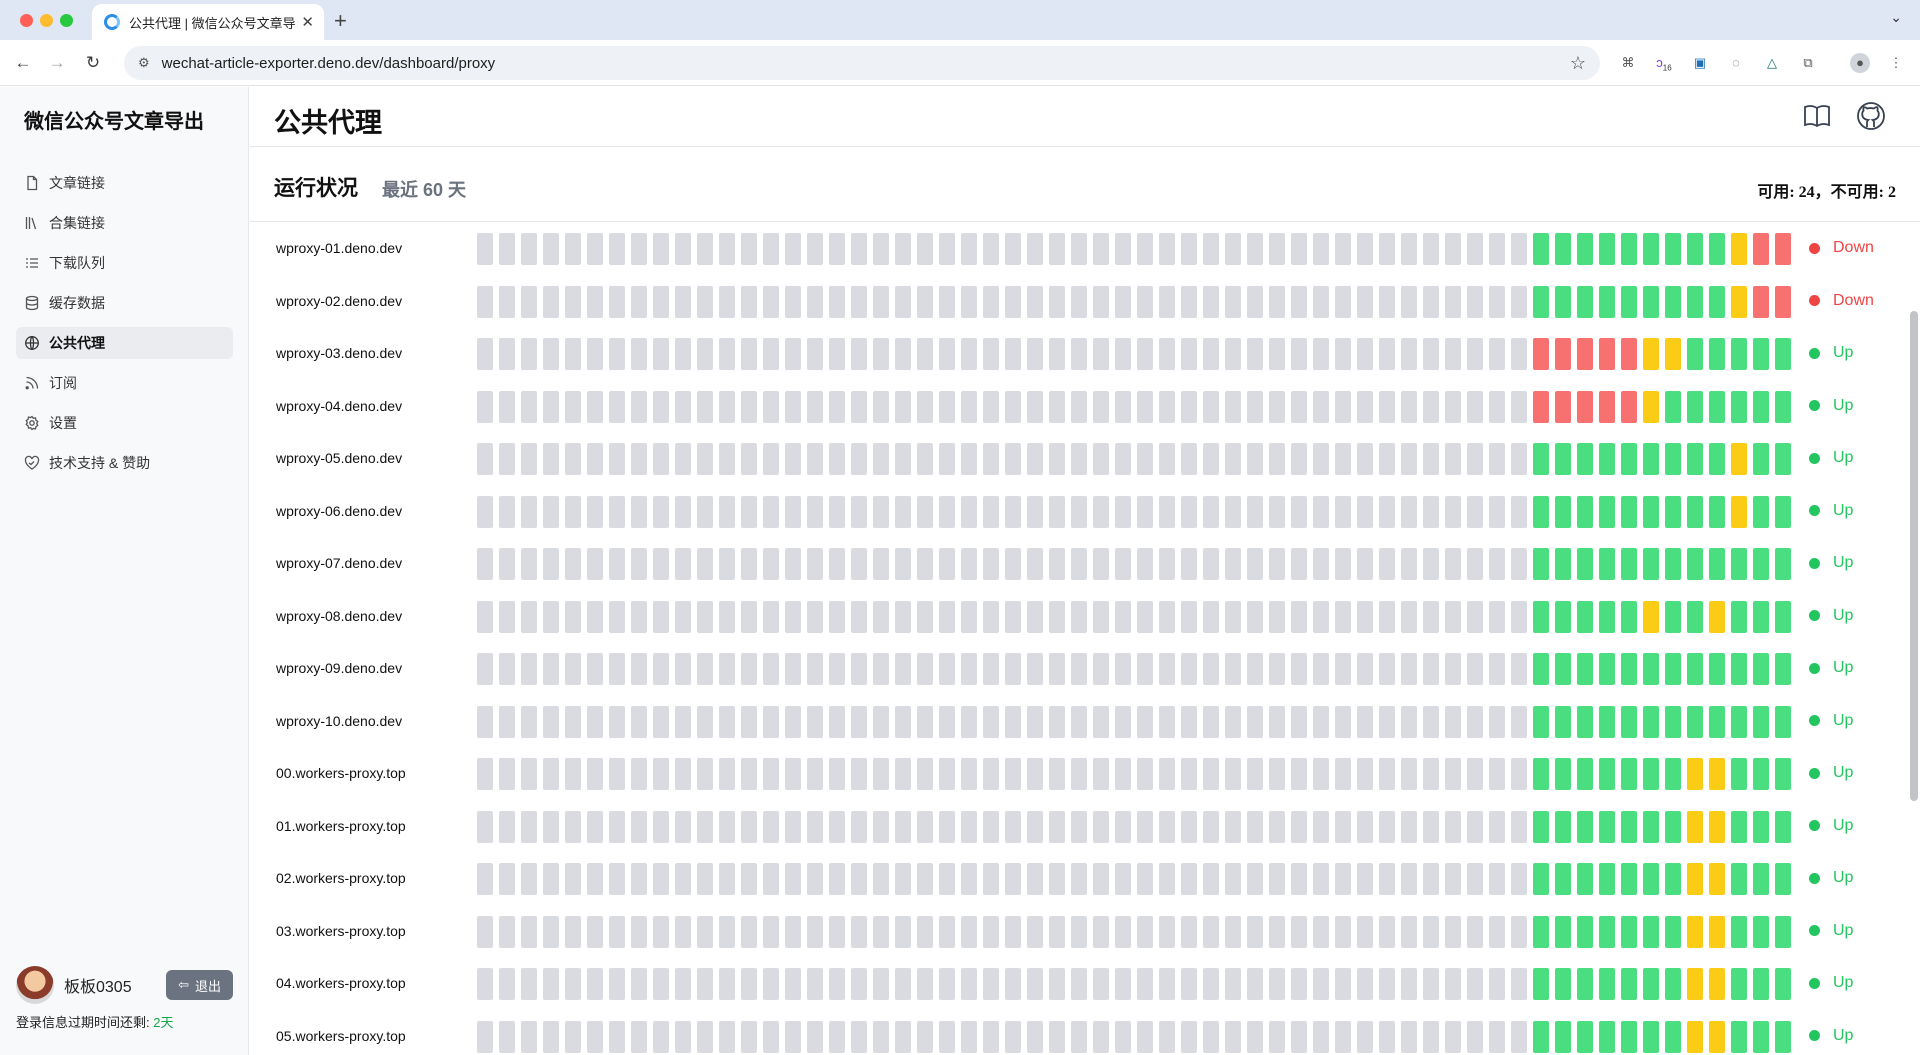  I want to click on new-tab-button: +, so click(340, 21).